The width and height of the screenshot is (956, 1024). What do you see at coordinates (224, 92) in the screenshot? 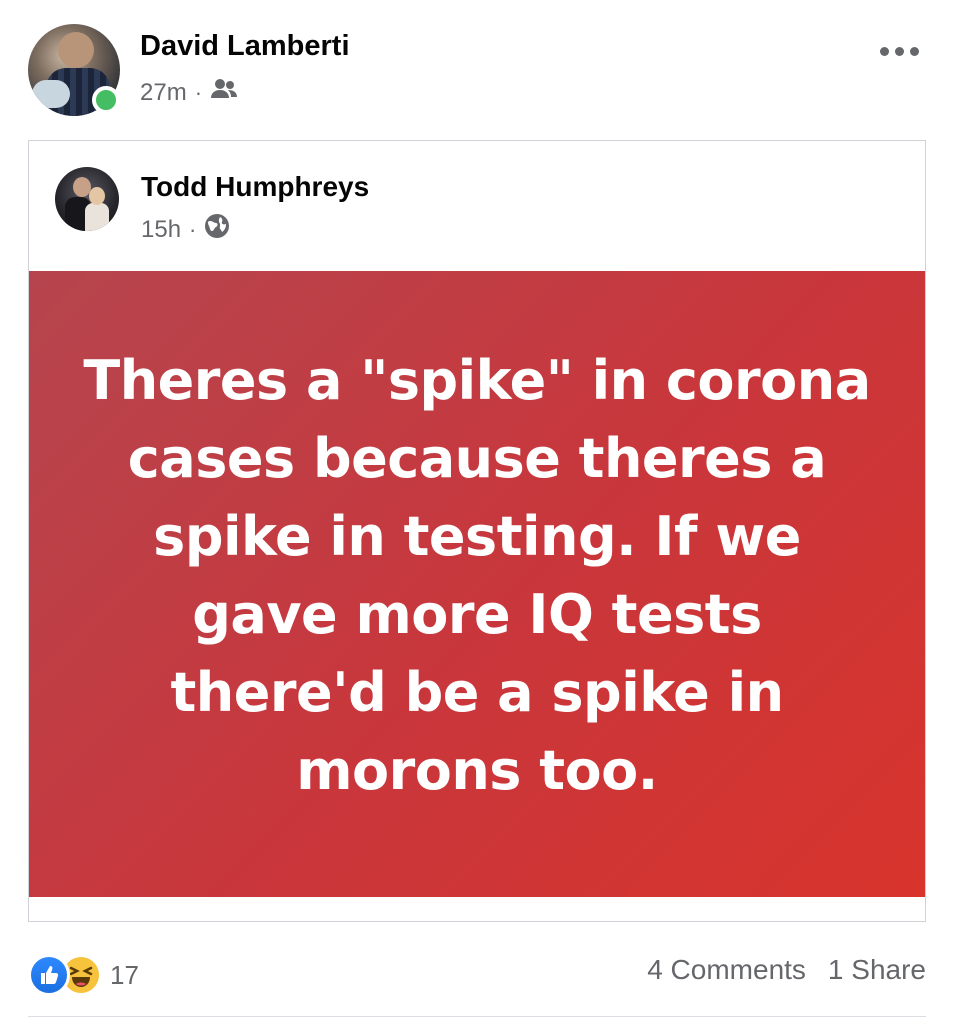
I see `friends-icon` at bounding box center [224, 92].